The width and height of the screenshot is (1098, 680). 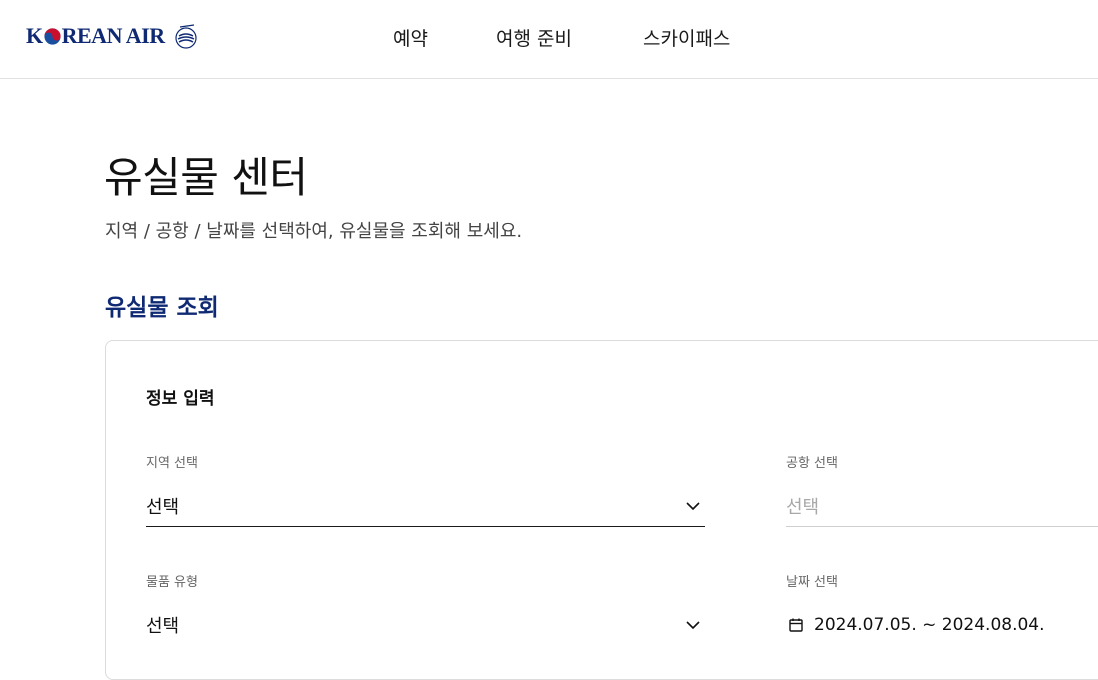 I want to click on nav-item-travel-prep: 여행 준비, so click(x=534, y=37).